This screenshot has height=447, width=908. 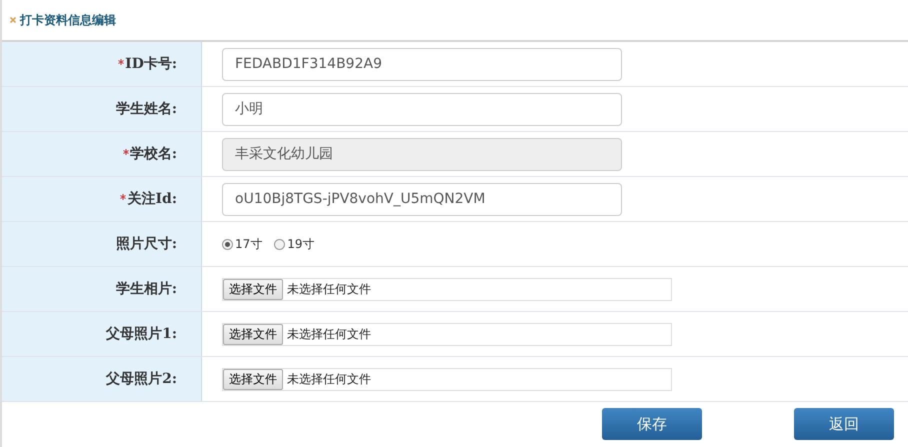 I want to click on input-field: oU10Bj8TGS-jPV8vohV_U5mQN2VM, so click(x=422, y=199).